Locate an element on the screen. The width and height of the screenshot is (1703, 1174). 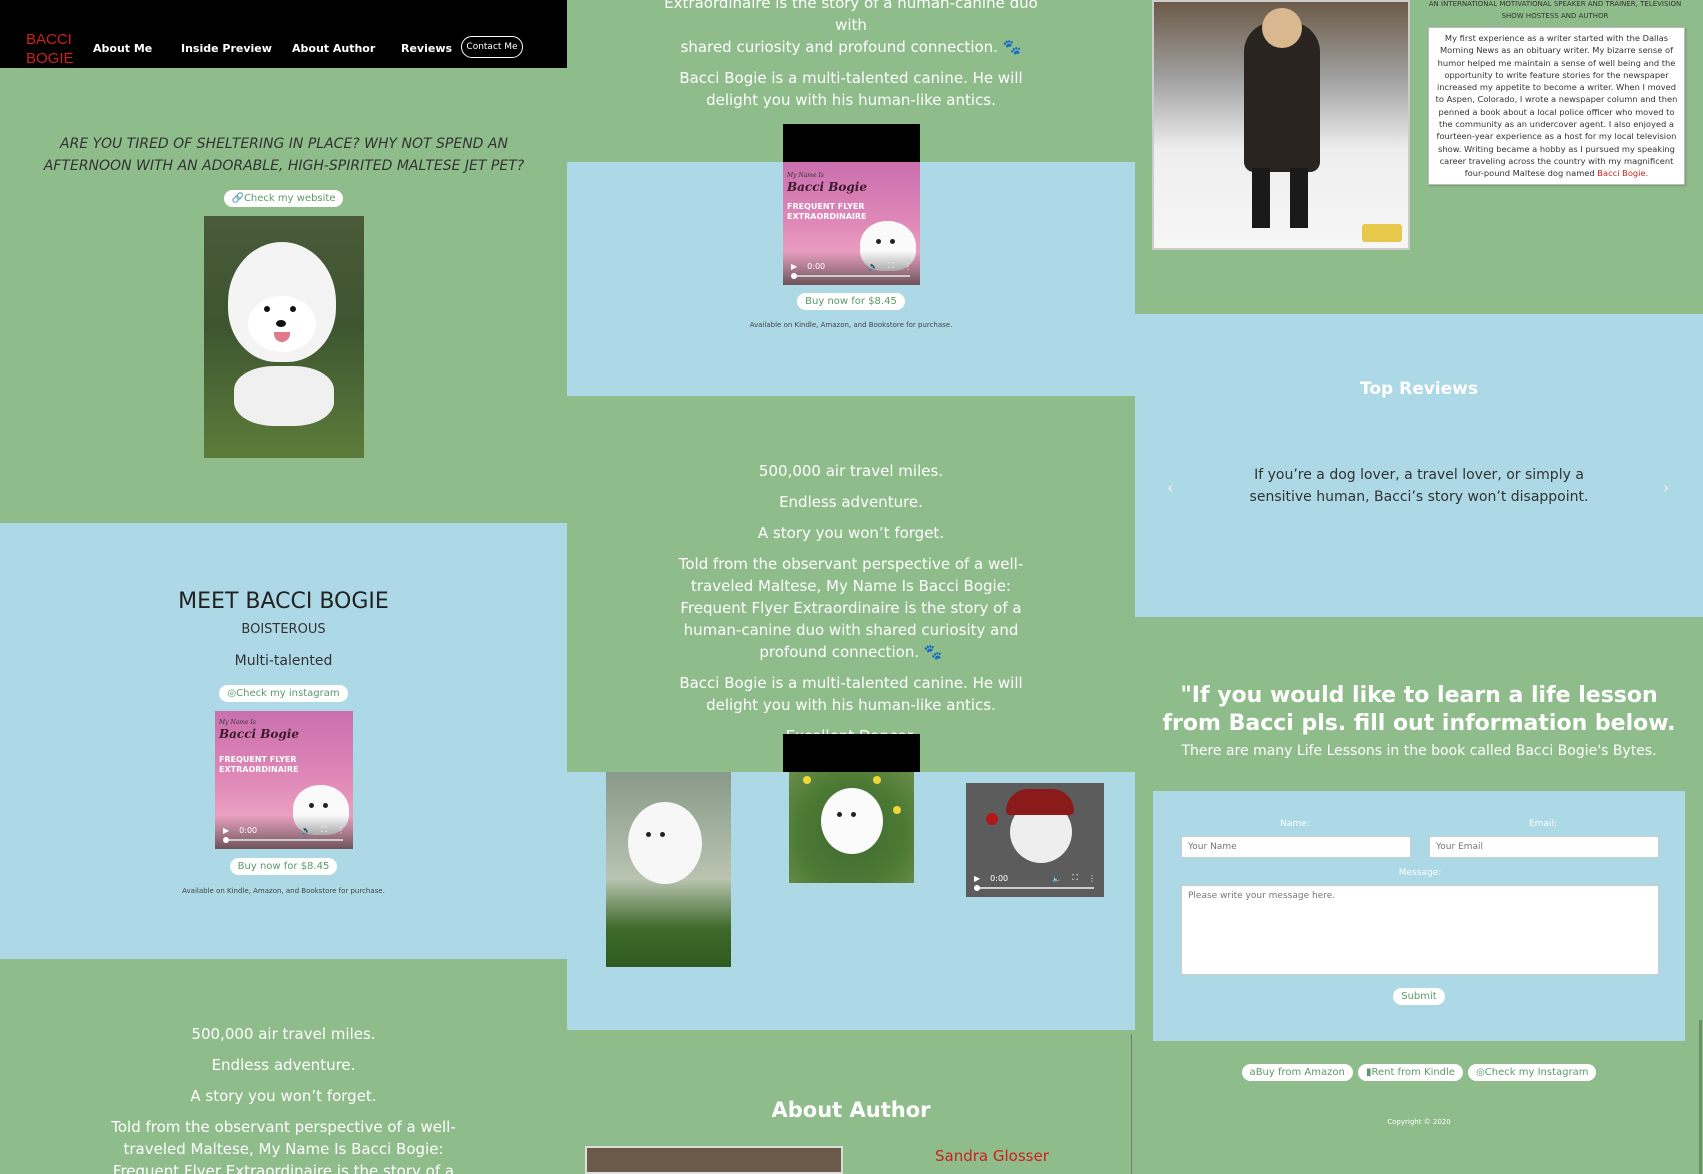
nav-item-reviews: Reviews is located at coordinates (426, 48).